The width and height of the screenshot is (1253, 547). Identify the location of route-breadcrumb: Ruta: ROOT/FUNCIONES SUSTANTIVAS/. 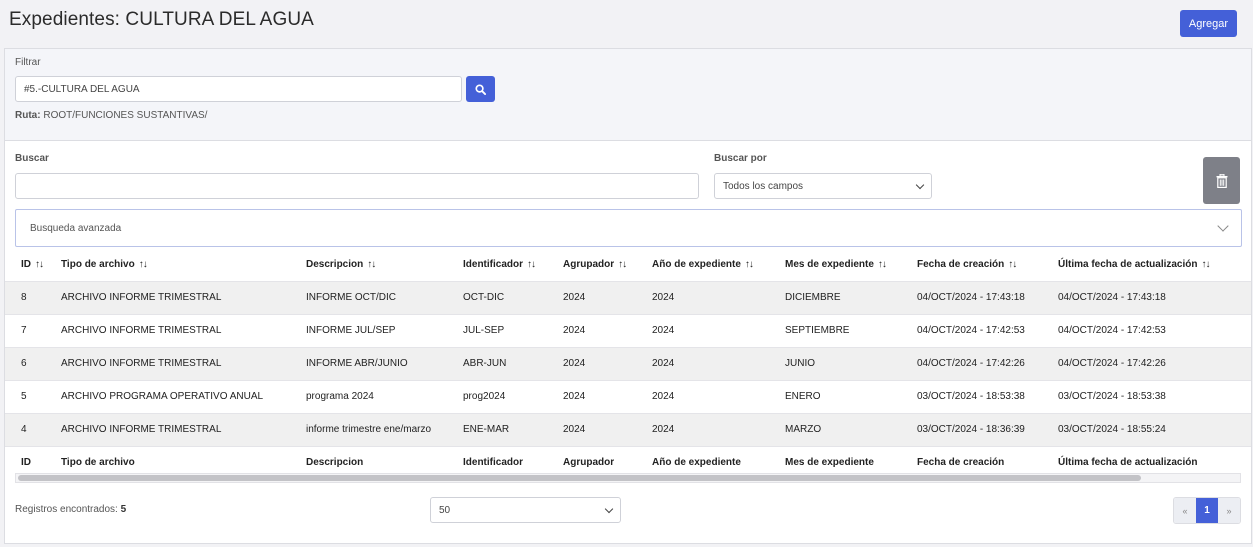
(111, 115).